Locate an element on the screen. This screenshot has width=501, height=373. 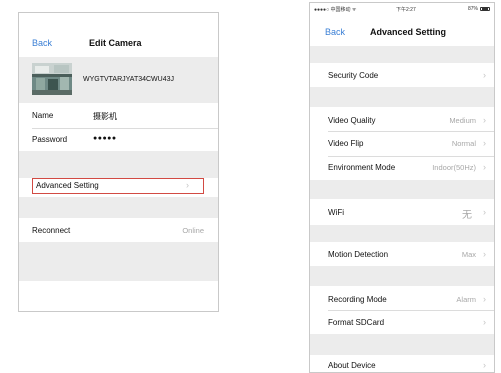
name-label: Name is located at coordinates (43, 115).